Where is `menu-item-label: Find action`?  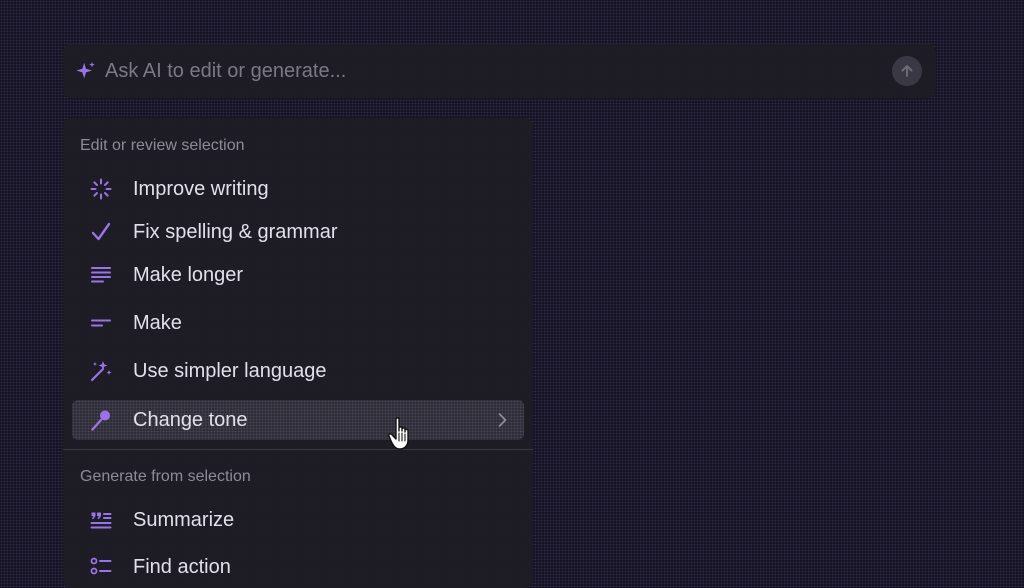
menu-item-label: Find action is located at coordinates (182, 566).